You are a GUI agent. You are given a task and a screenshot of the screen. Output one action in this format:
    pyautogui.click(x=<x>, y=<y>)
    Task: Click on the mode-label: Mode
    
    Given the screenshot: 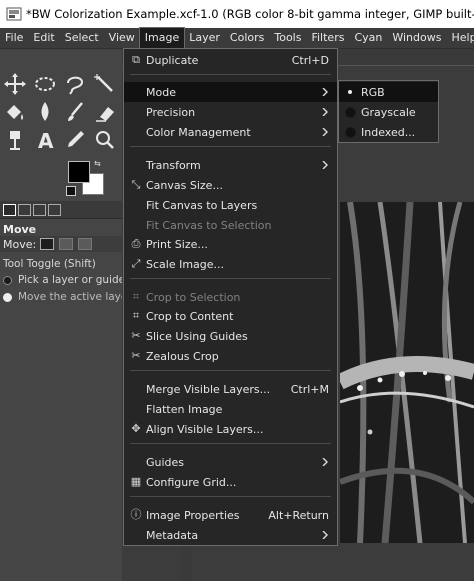 What is the action you would take?
    pyautogui.click(x=161, y=92)
    